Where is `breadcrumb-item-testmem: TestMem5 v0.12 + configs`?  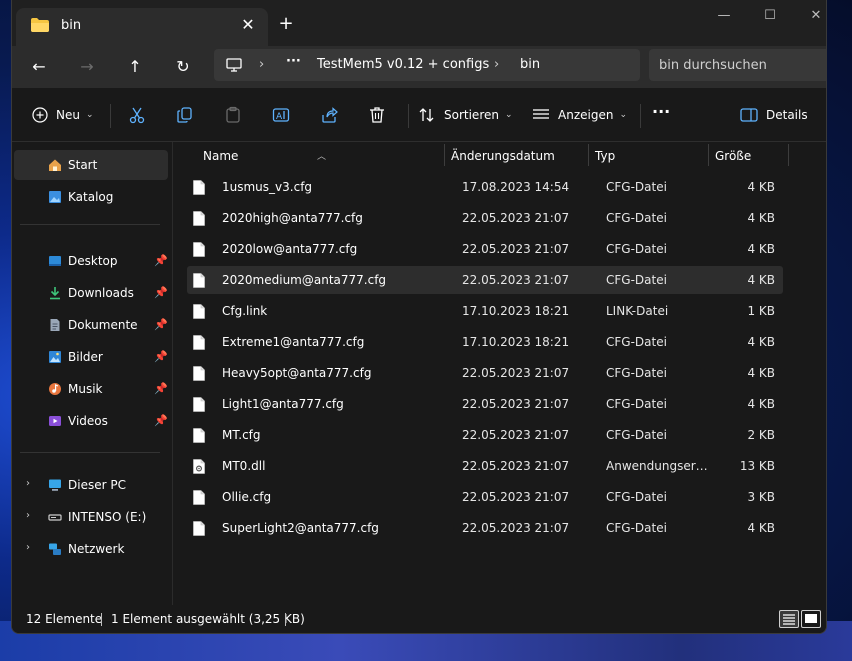
breadcrumb-item-testmem: TestMem5 v0.12 + configs is located at coordinates (403, 64).